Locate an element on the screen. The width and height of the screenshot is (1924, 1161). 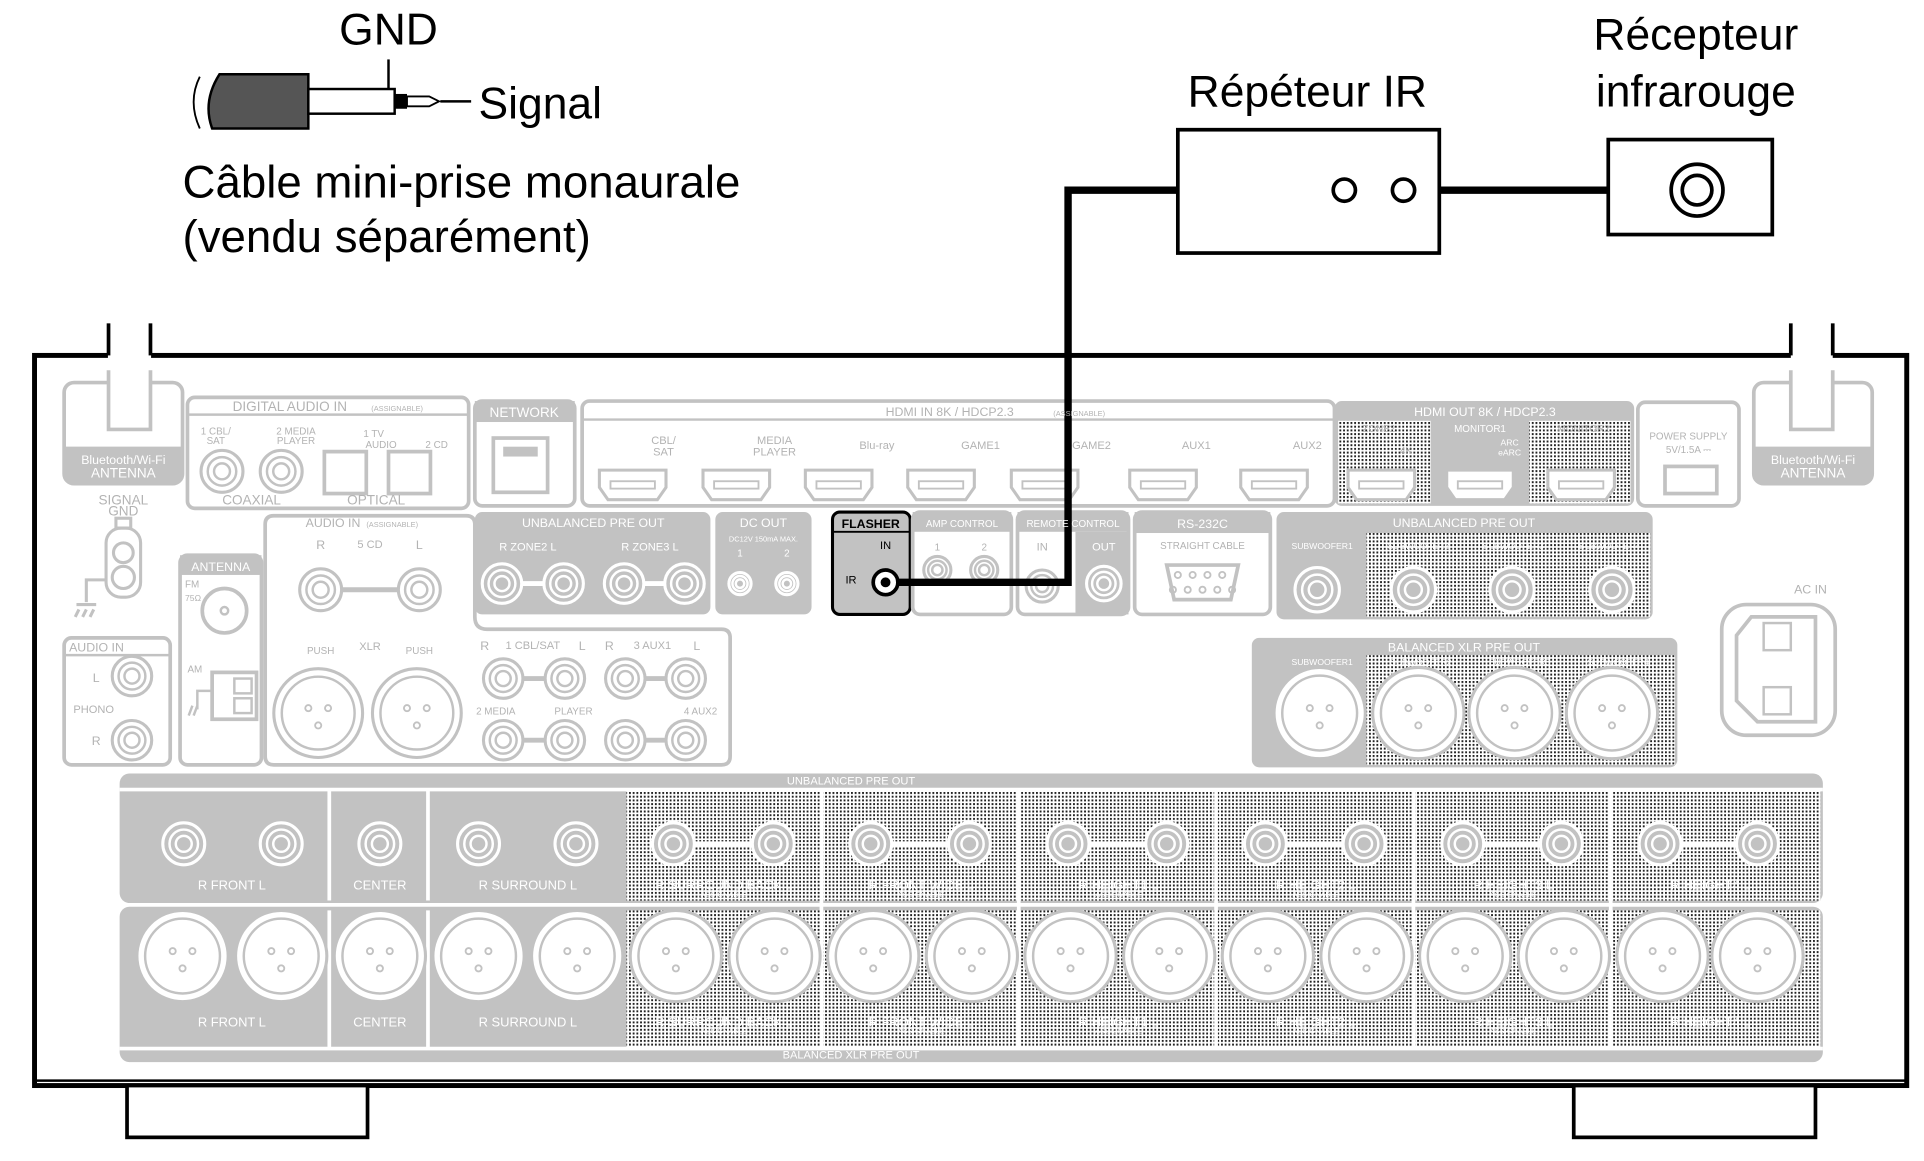
phono-input-r is located at coordinates (132, 740).